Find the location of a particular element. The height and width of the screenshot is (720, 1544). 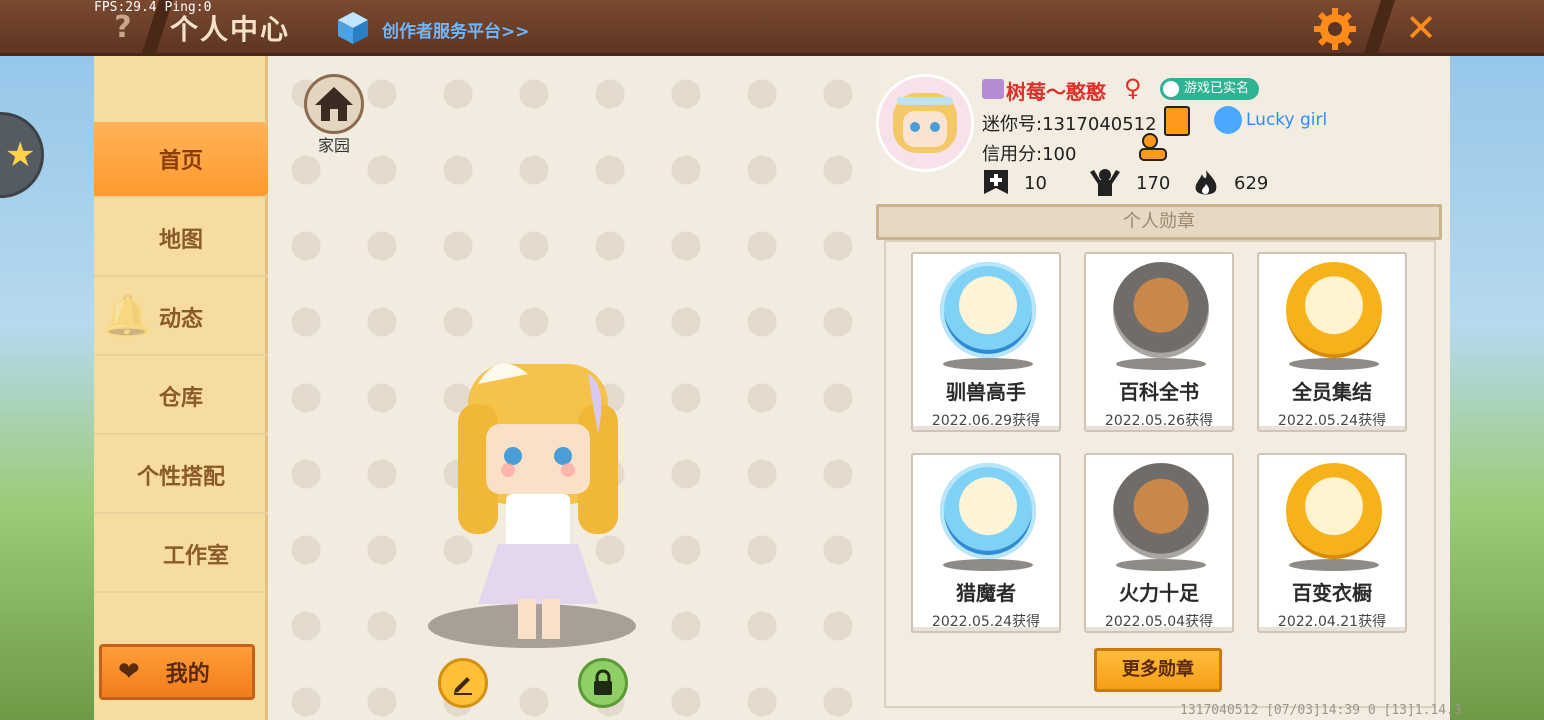

medal-card: 火力十足 2022.05.04获得 is located at coordinates (1159, 543).